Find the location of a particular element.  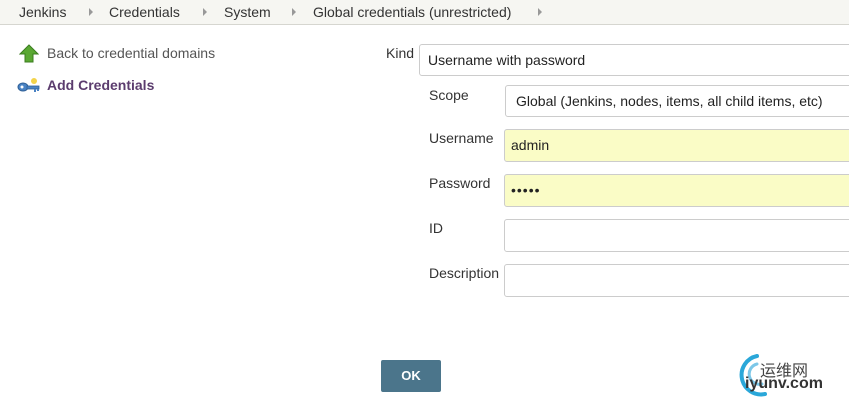

ok-button: OK is located at coordinates (411, 376).